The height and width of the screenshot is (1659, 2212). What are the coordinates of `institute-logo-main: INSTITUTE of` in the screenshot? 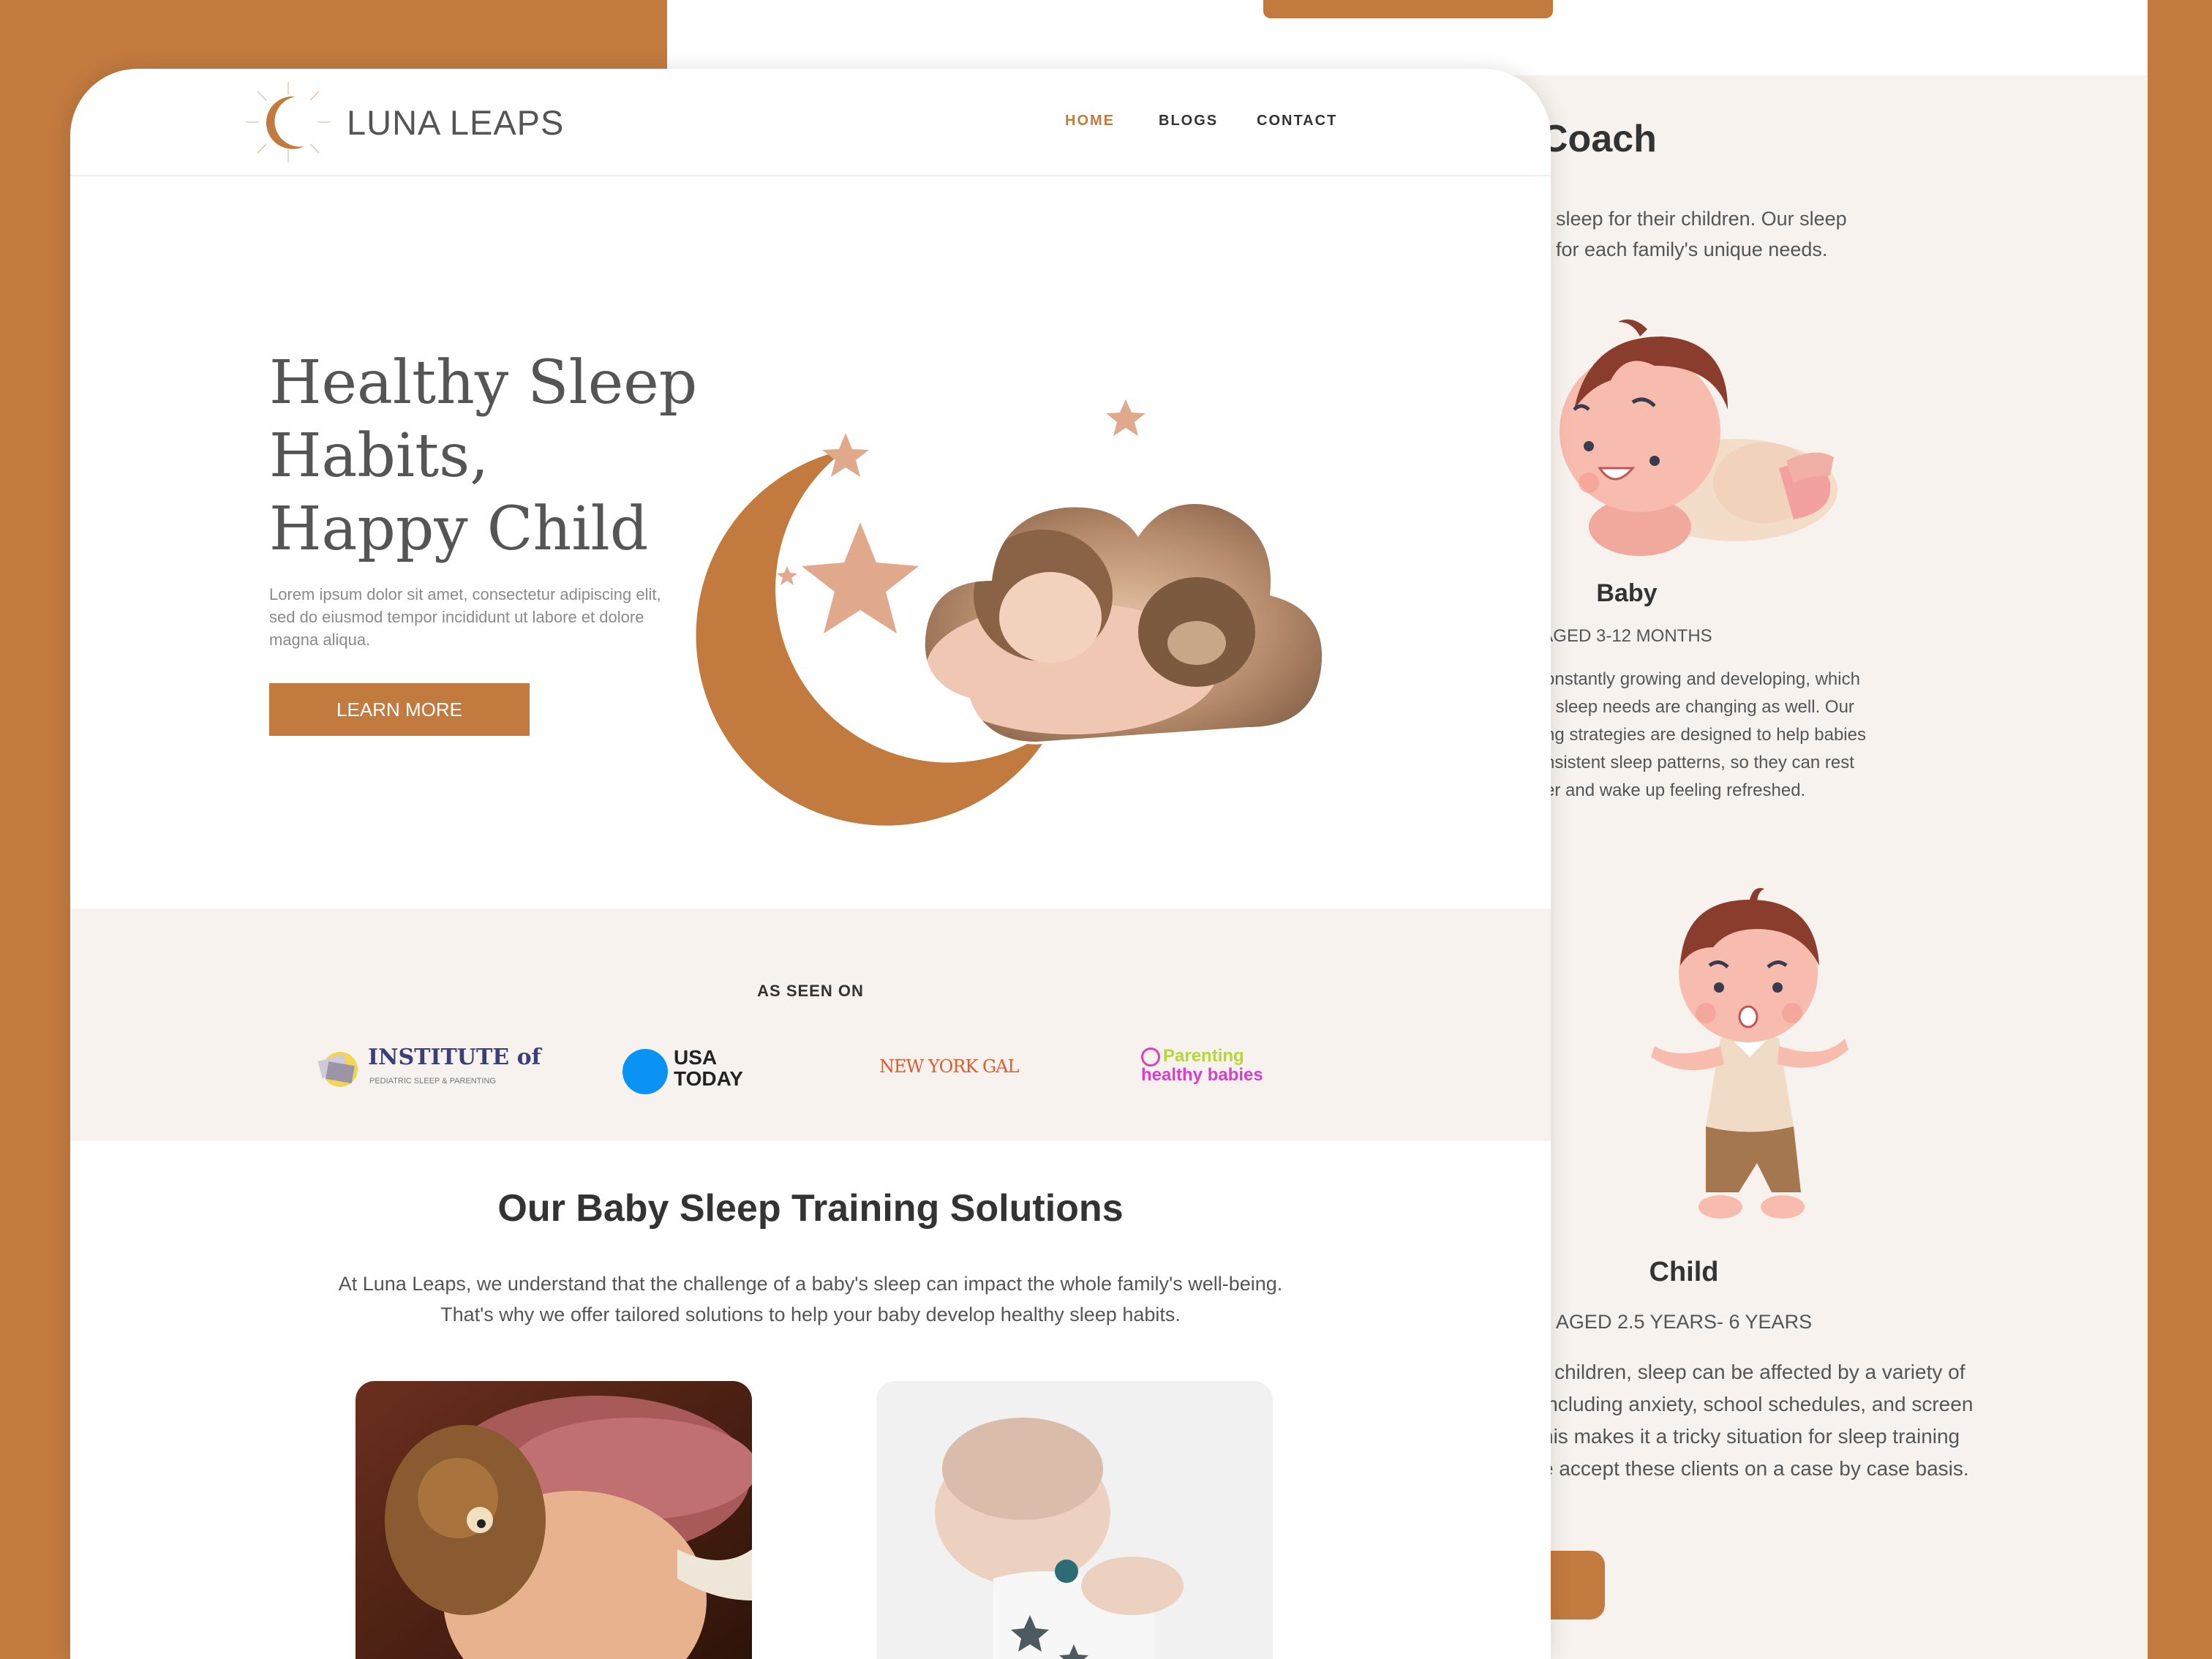 It's located at (454, 1057).